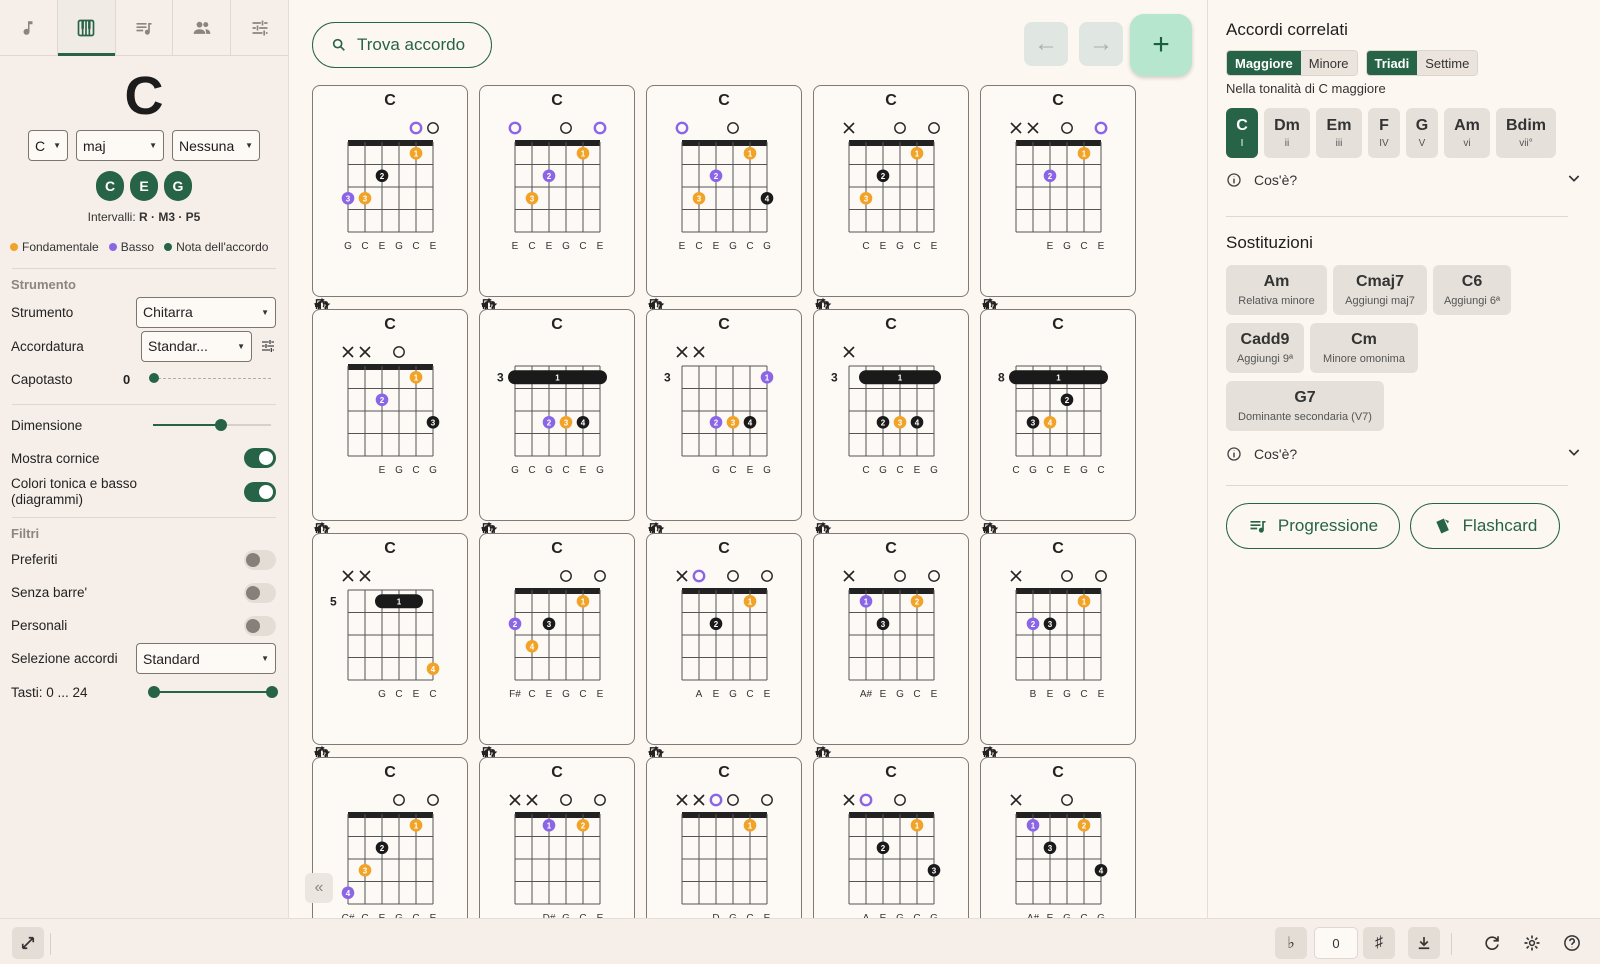 The height and width of the screenshot is (964, 1600). I want to click on triads-option: Triadi, so click(1392, 63).